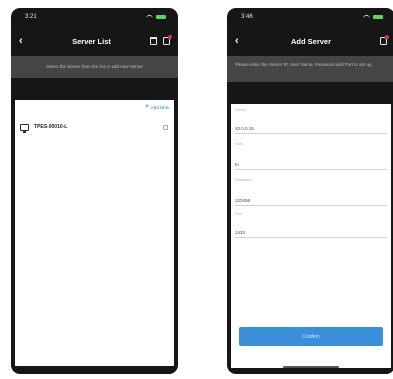 The width and height of the screenshot is (393, 379). What do you see at coordinates (237, 164) in the screenshot?
I see `user-field-value: tn` at bounding box center [237, 164].